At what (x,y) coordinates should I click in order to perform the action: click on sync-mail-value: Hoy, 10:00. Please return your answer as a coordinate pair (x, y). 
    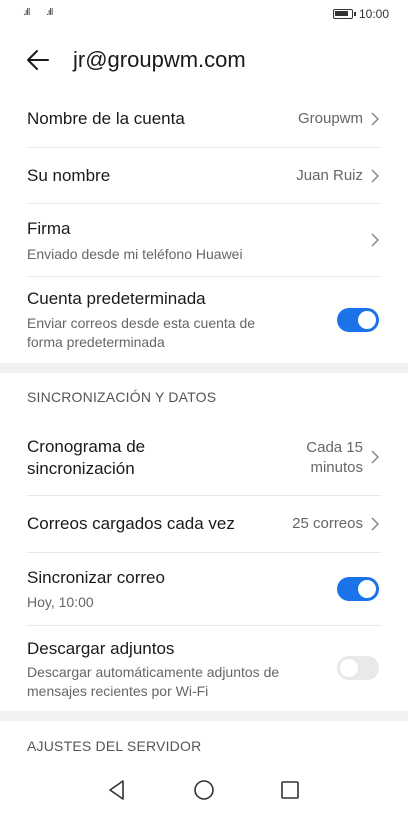
    Looking at the image, I should click on (60, 602).